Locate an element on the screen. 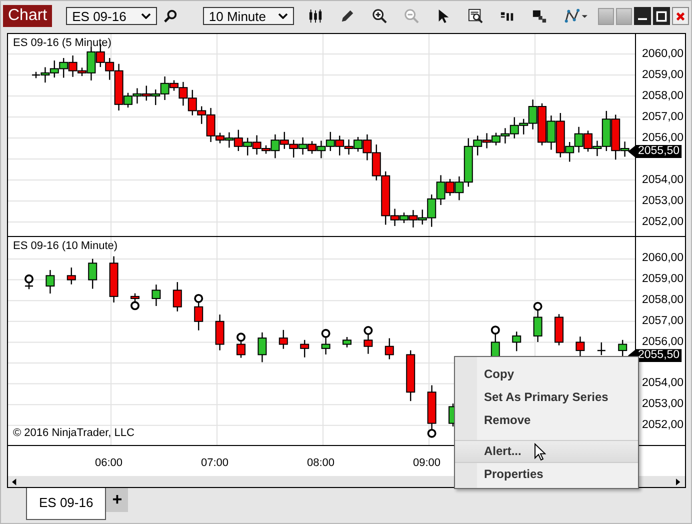 This screenshot has height=524, width=692. copyright-text: © 2016 NinjaTrader, LLC is located at coordinates (73, 433).